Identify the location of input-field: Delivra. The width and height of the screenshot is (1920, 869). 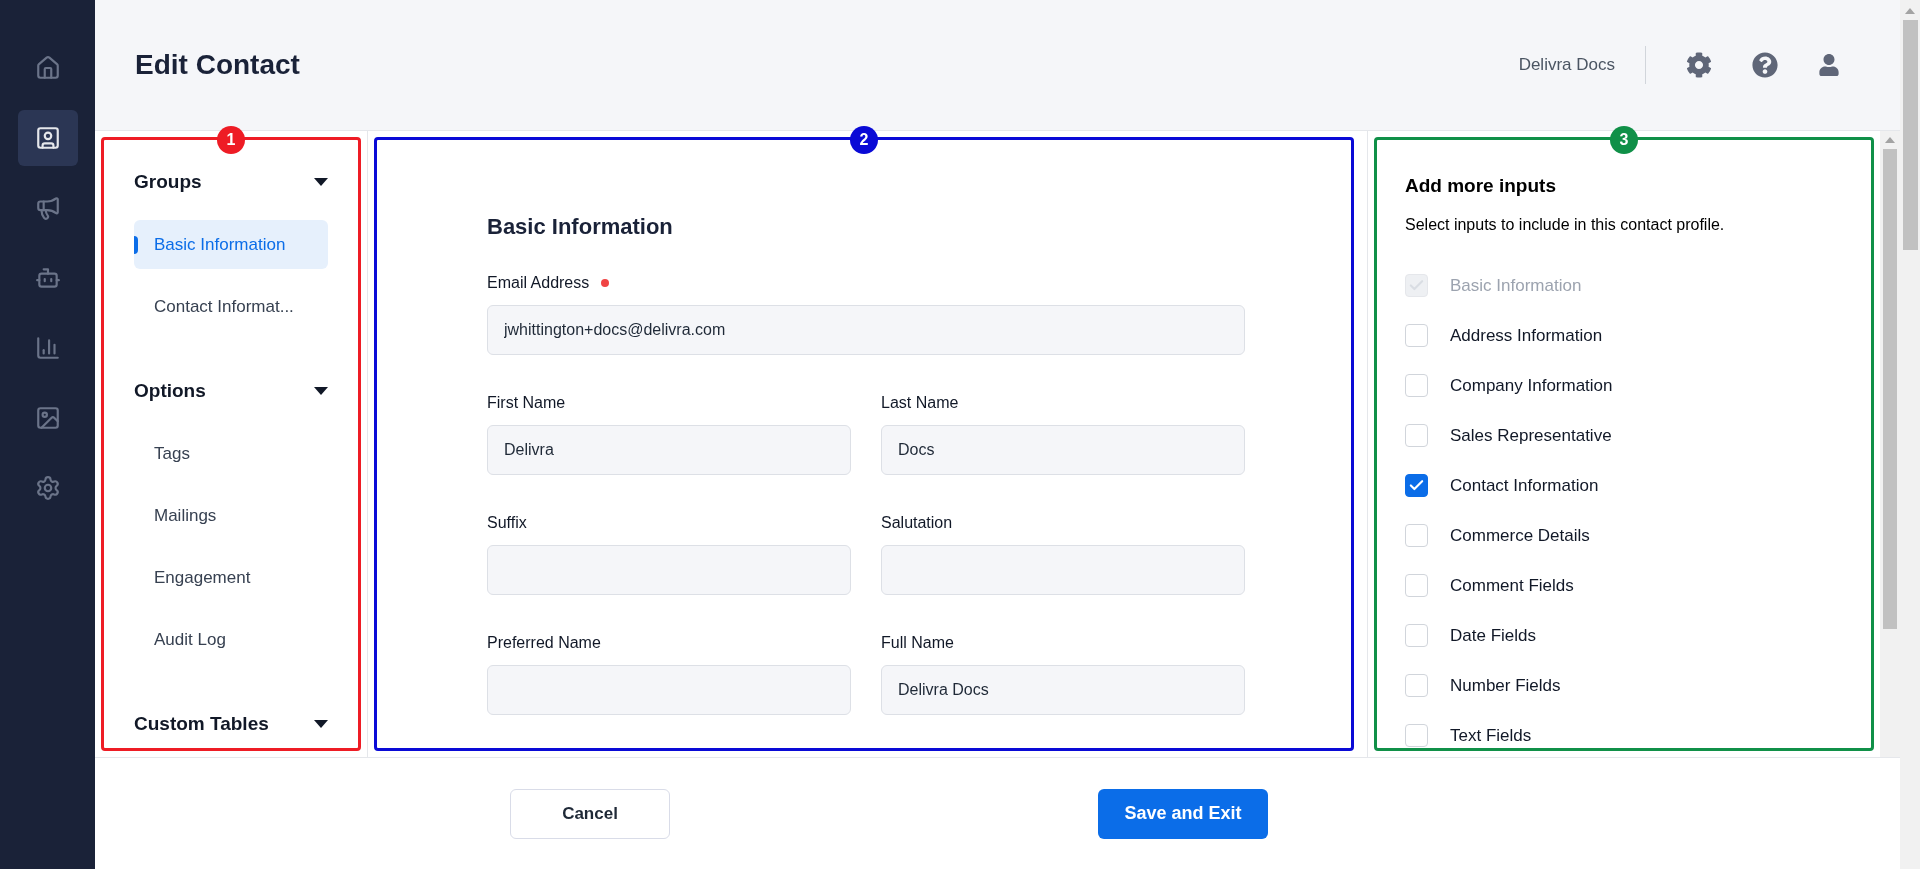
(669, 450).